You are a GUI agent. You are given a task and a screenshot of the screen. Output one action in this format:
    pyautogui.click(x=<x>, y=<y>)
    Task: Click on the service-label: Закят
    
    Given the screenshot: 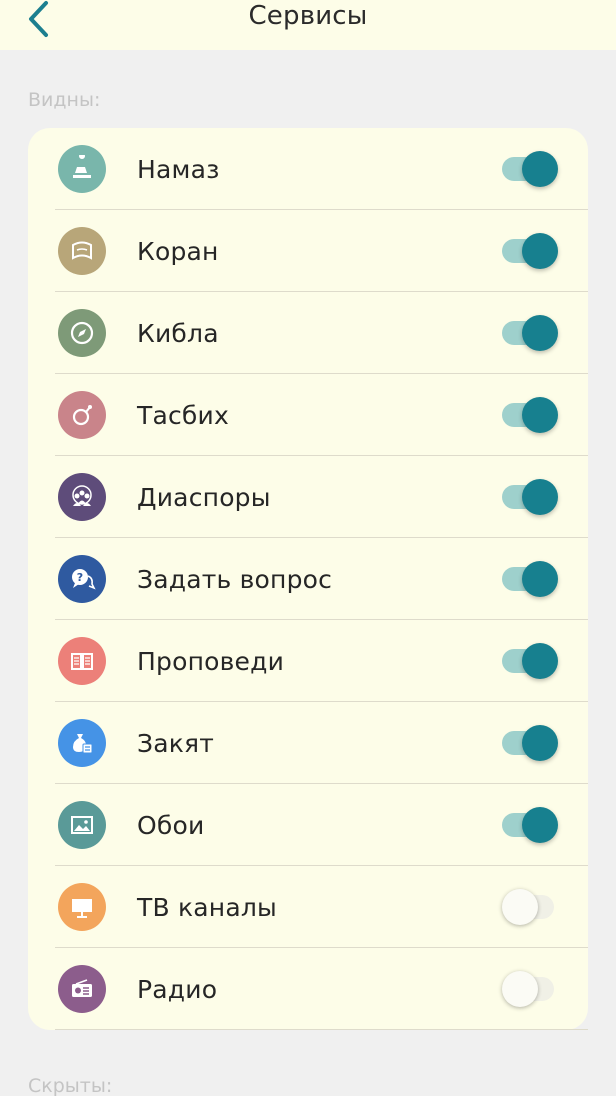 What is the action you would take?
    pyautogui.click(x=176, y=743)
    